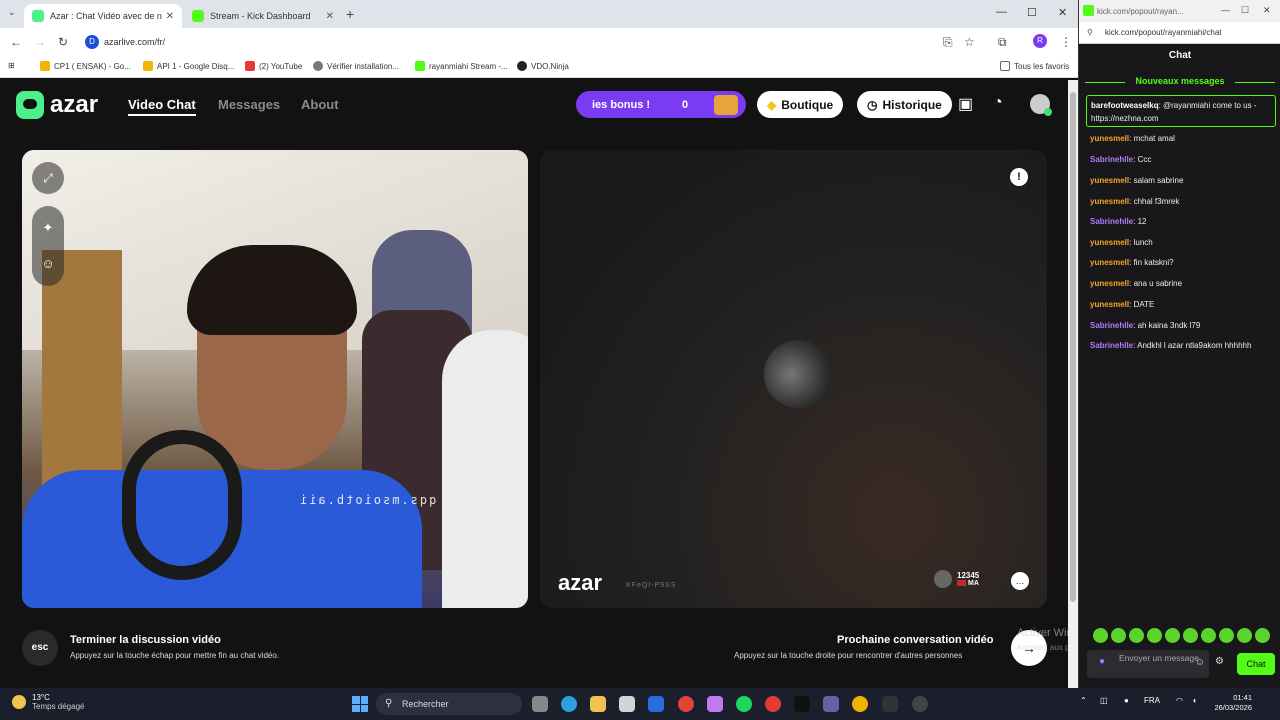 This screenshot has height=720, width=1280. What do you see at coordinates (715, 704) in the screenshot?
I see `copilot-icon` at bounding box center [715, 704].